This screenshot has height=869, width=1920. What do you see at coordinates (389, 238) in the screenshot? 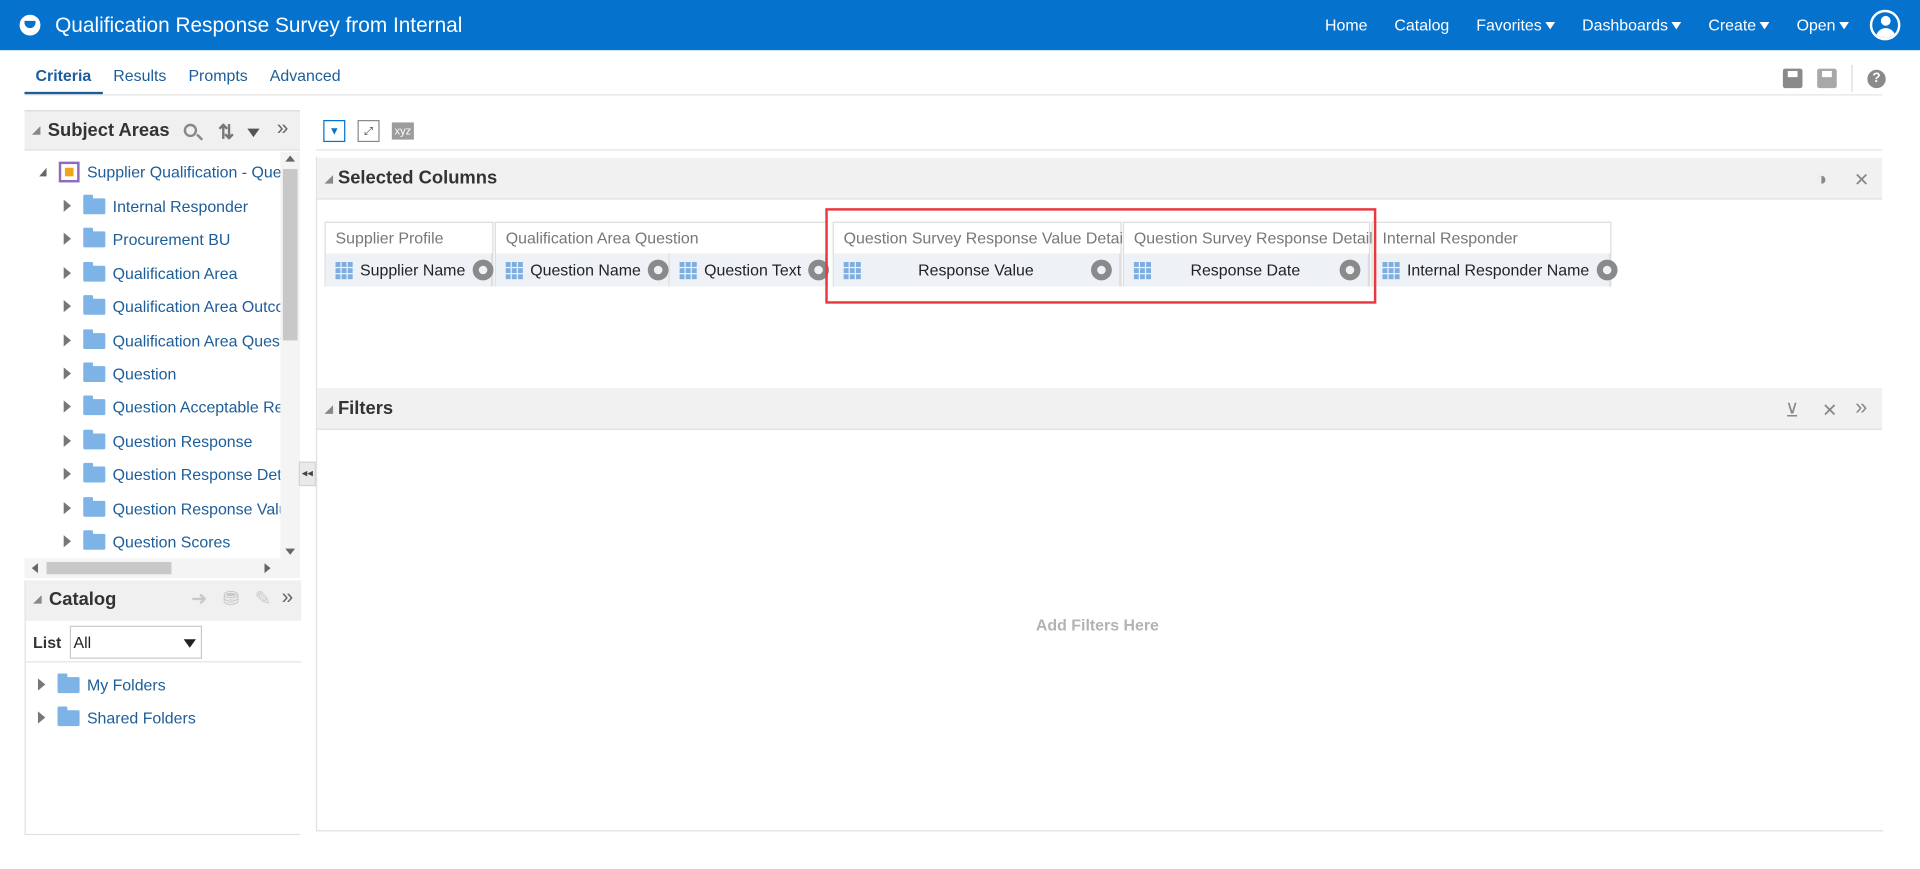
I see `column-group-title: Supplier Profile` at bounding box center [389, 238].